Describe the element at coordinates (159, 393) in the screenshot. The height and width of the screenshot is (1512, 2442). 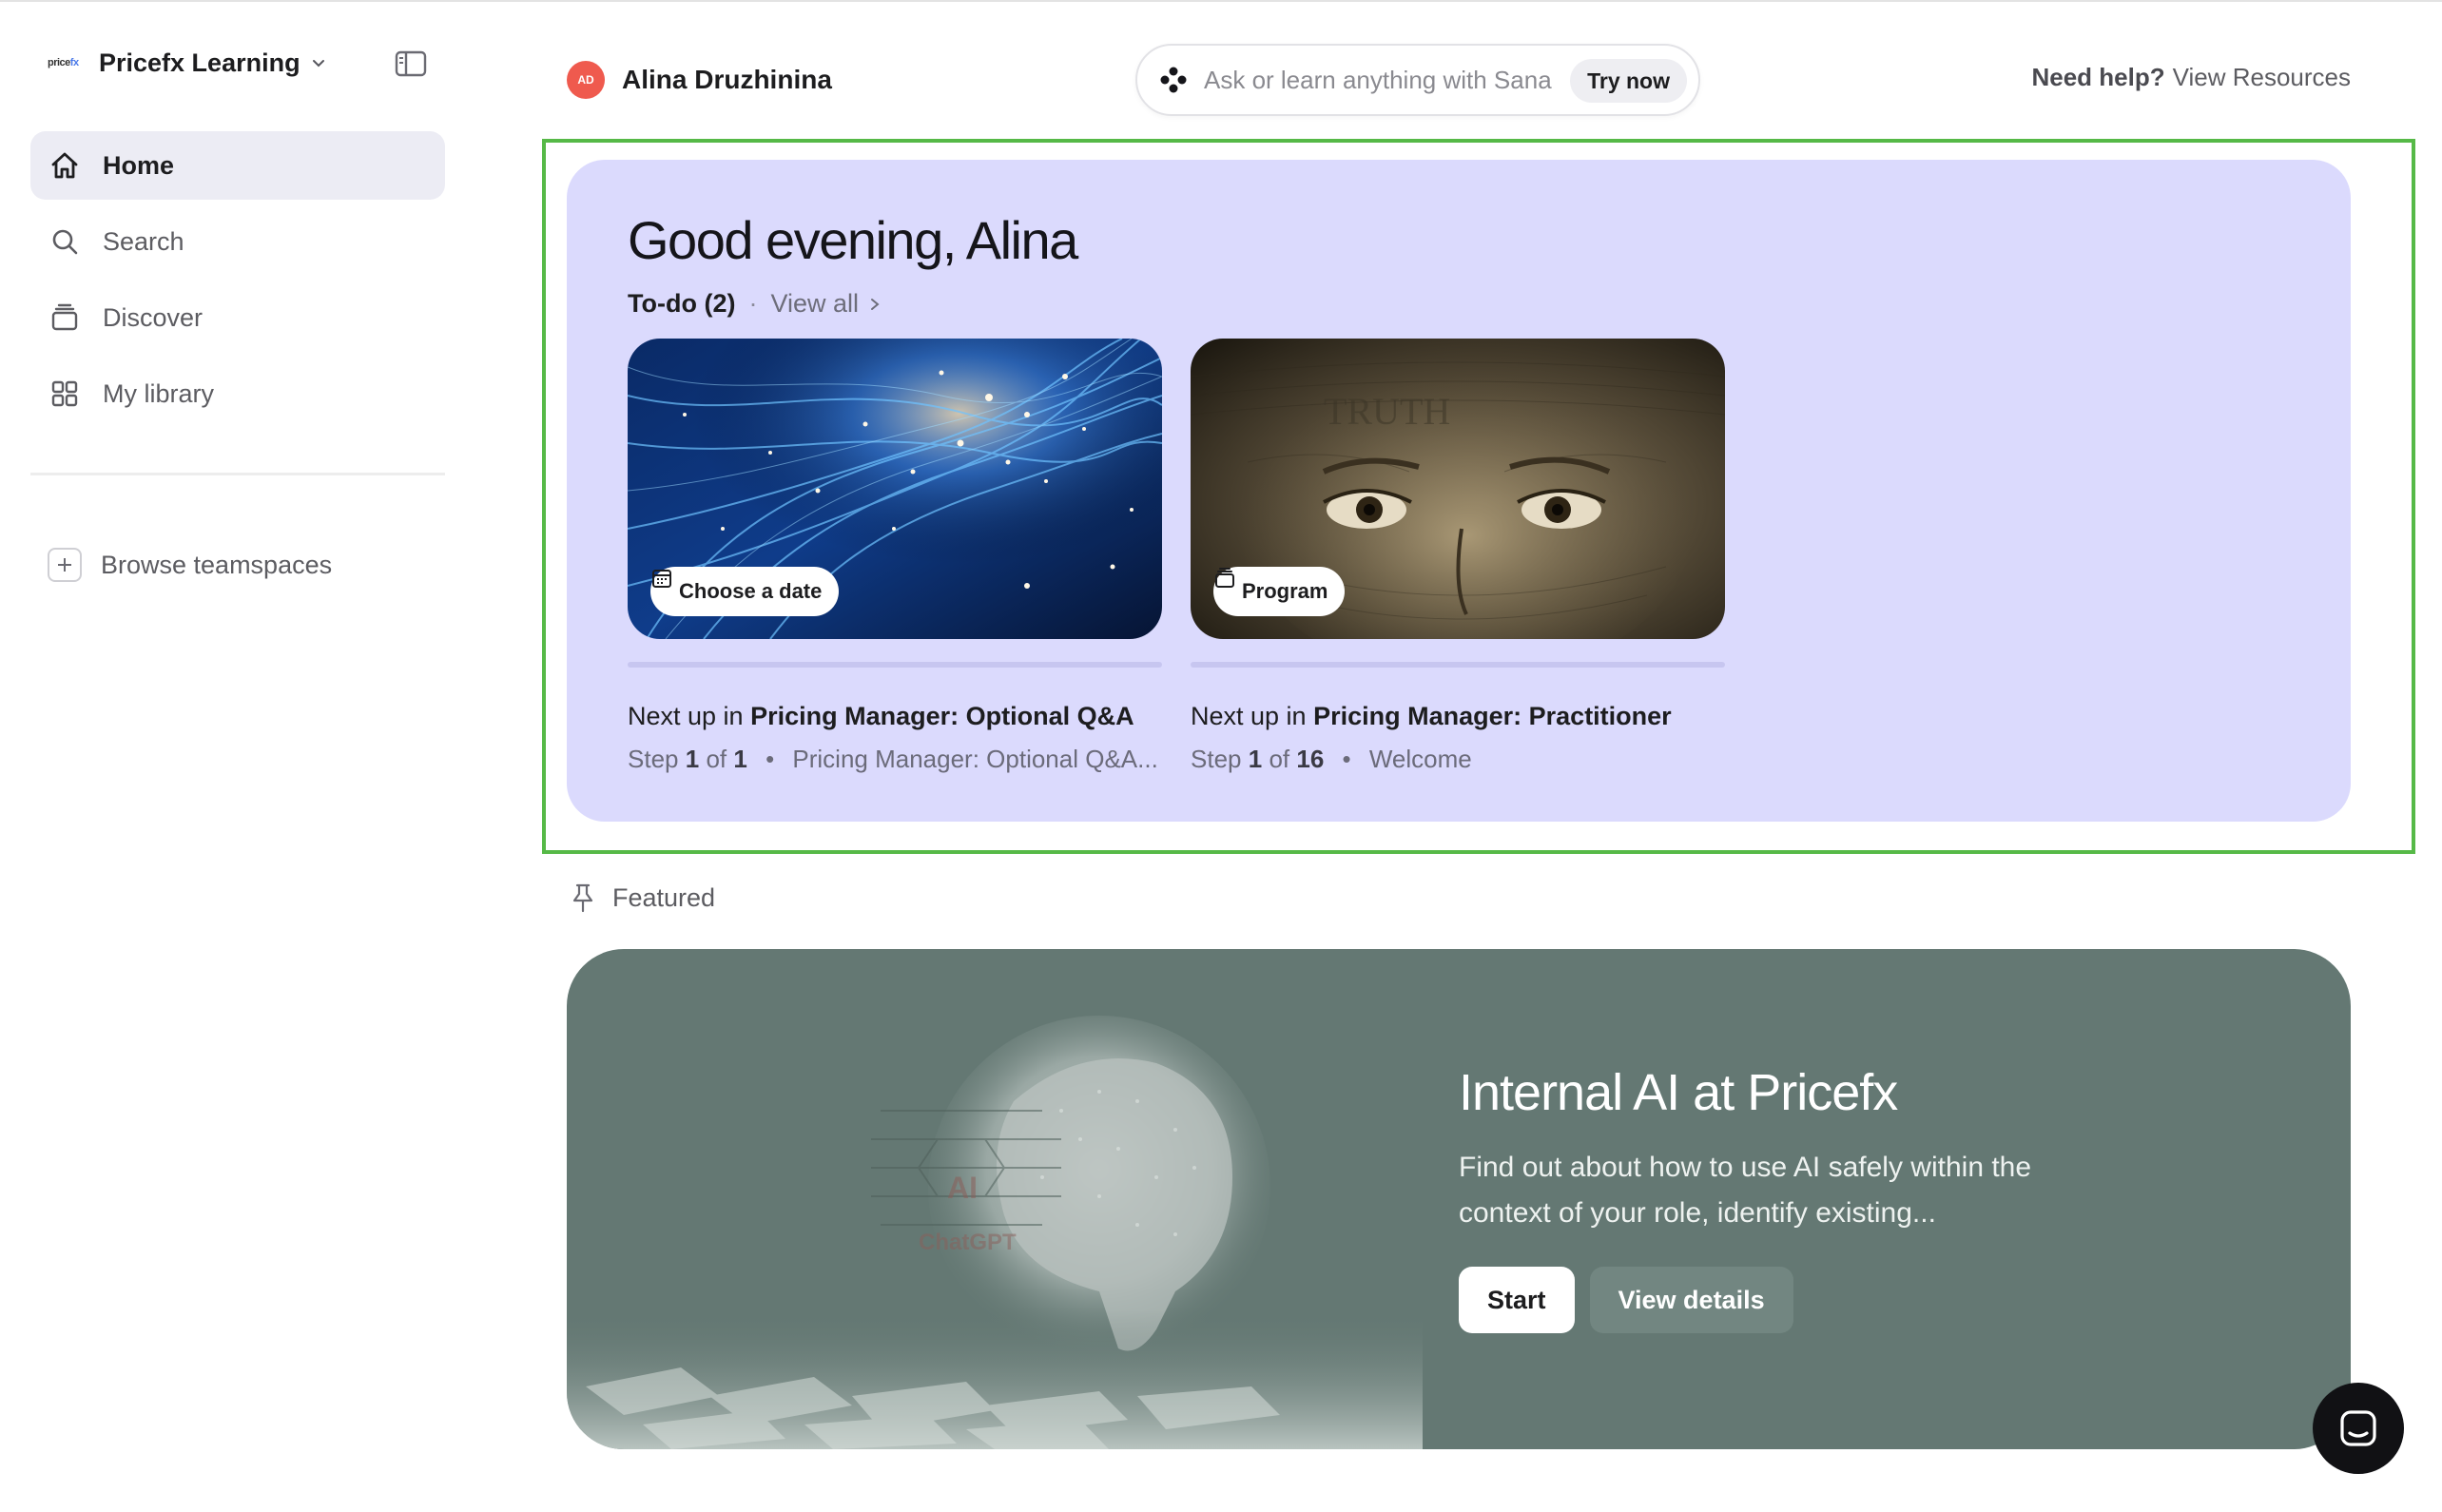
I see `sidebar-item-label: My library` at that location.